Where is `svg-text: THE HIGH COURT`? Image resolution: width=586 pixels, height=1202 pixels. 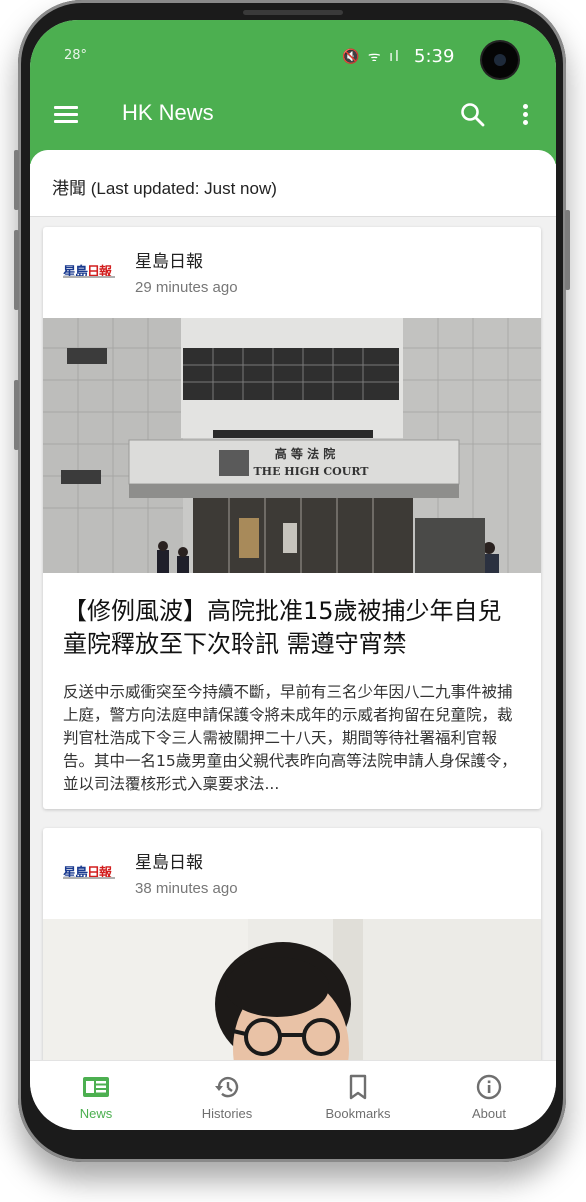
svg-text: THE HIGH COURT is located at coordinates (311, 471).